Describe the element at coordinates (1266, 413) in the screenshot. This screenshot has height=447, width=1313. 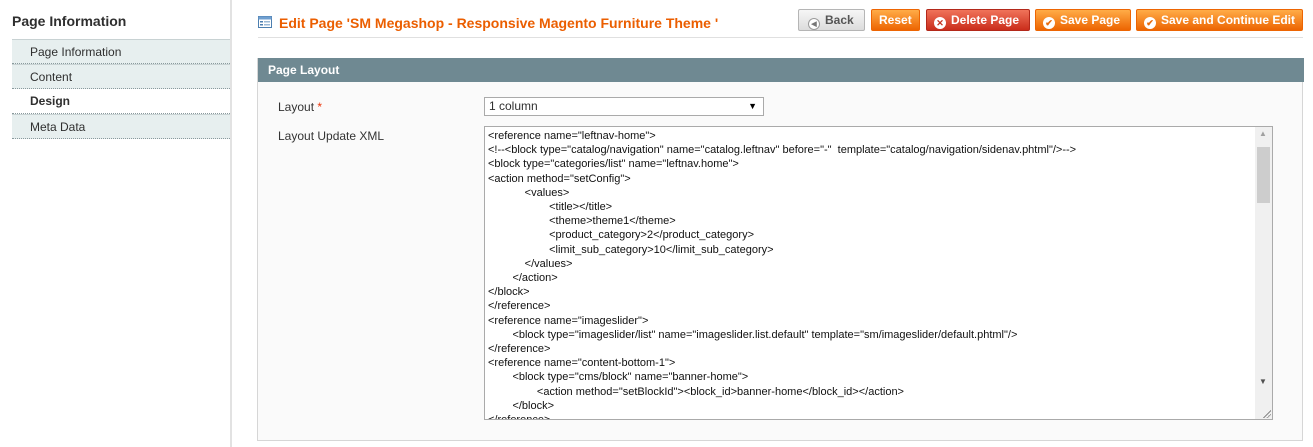
I see `resize-grip-icon` at that location.